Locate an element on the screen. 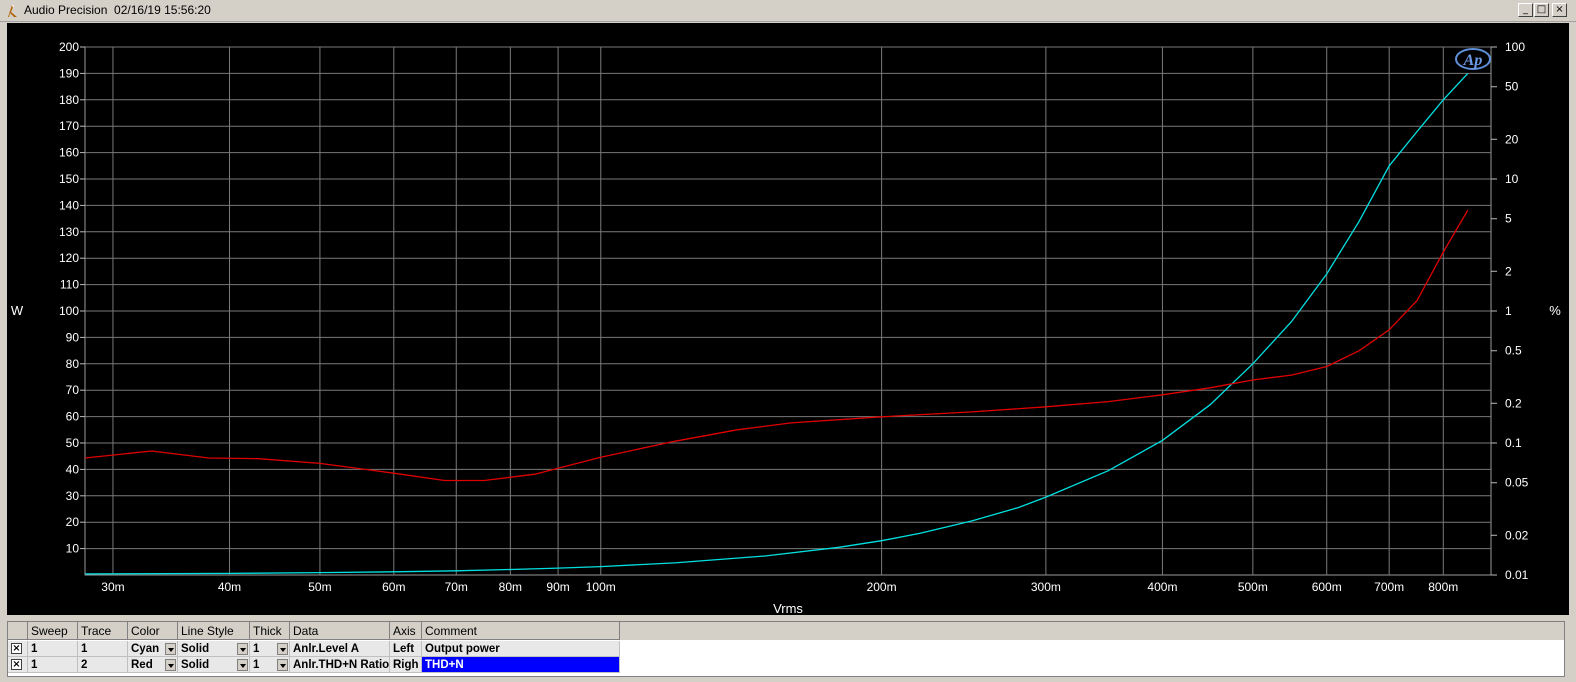  cell-data: Anlr.THD+N Ratio is located at coordinates (340, 665).